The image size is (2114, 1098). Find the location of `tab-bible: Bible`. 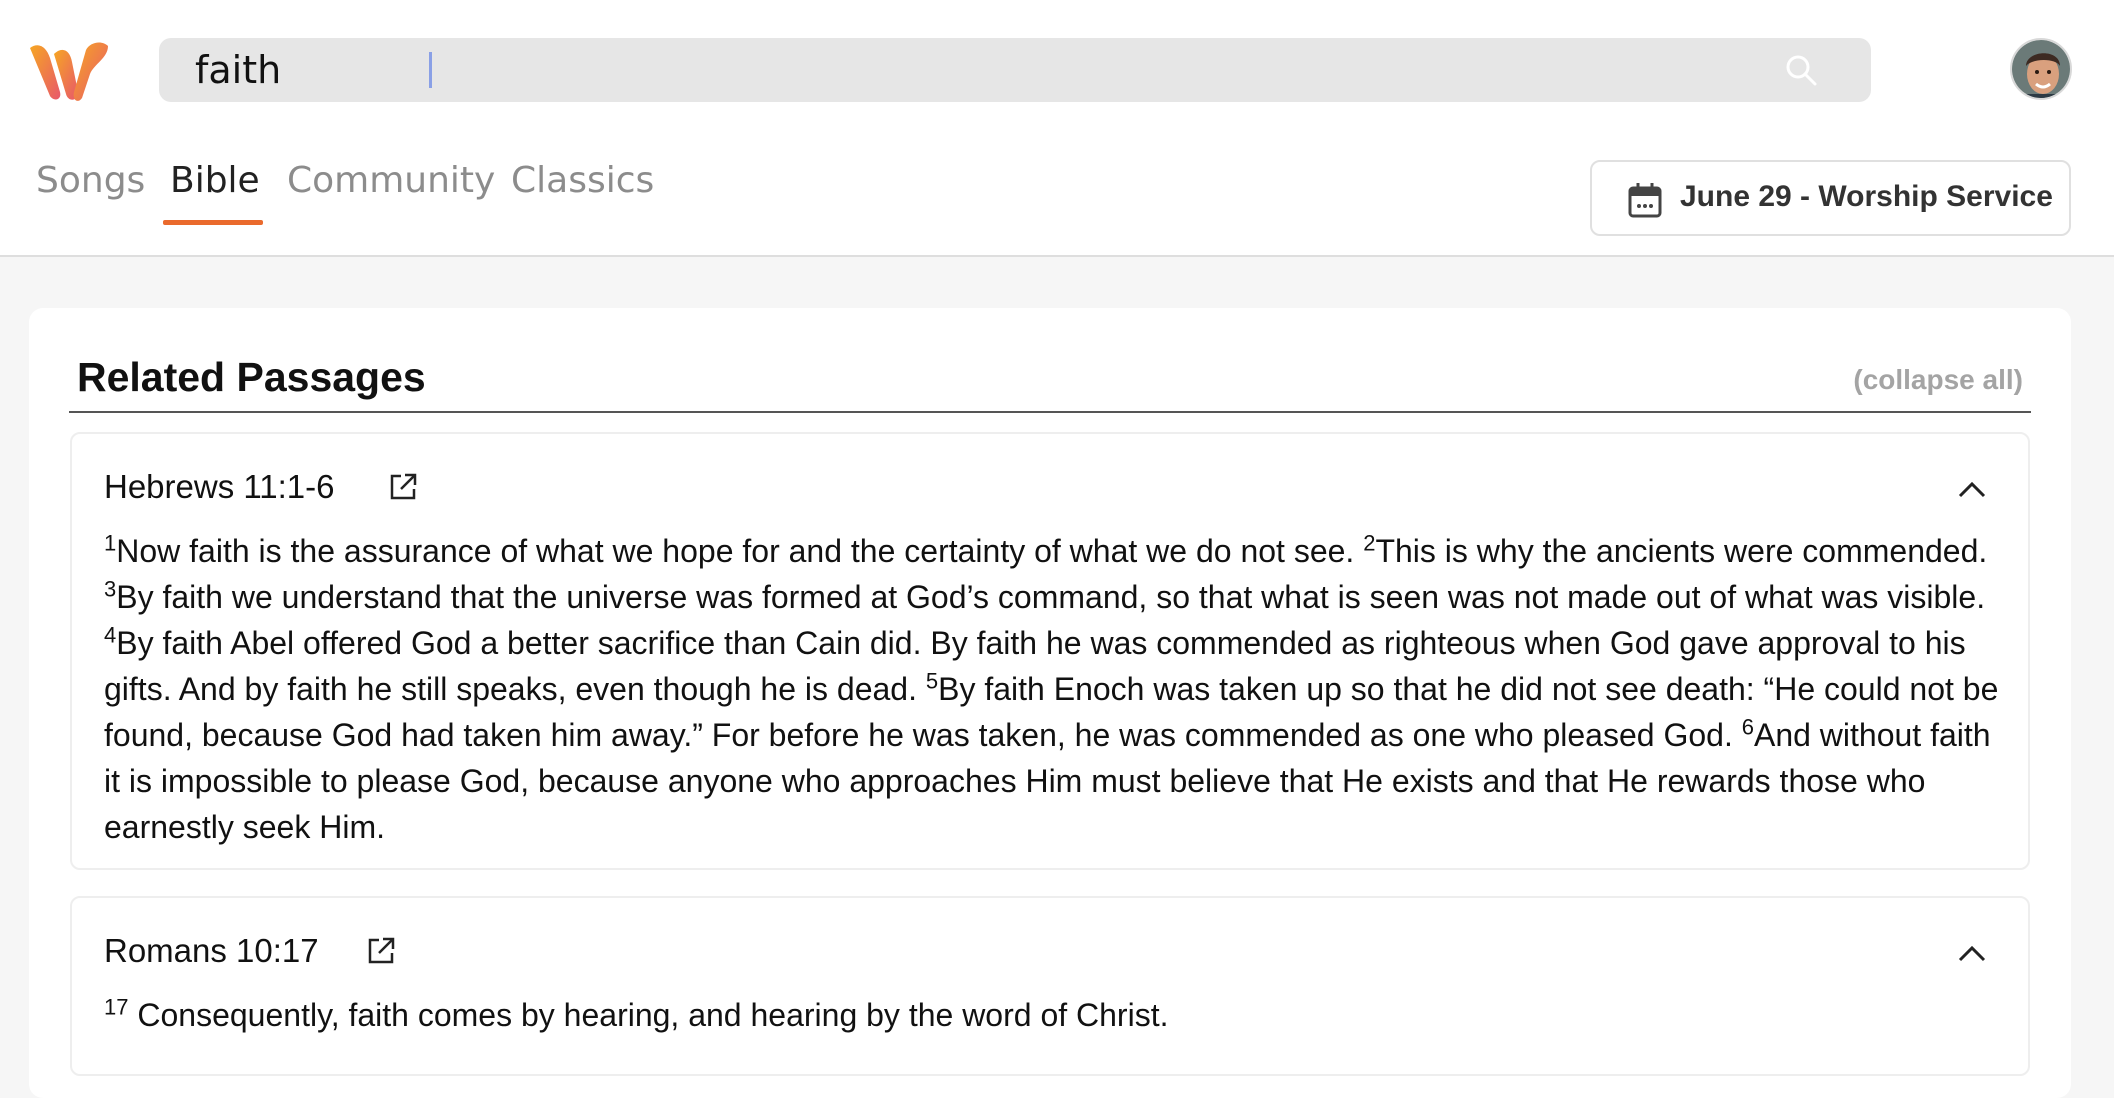

tab-bible: Bible is located at coordinates (215, 193).